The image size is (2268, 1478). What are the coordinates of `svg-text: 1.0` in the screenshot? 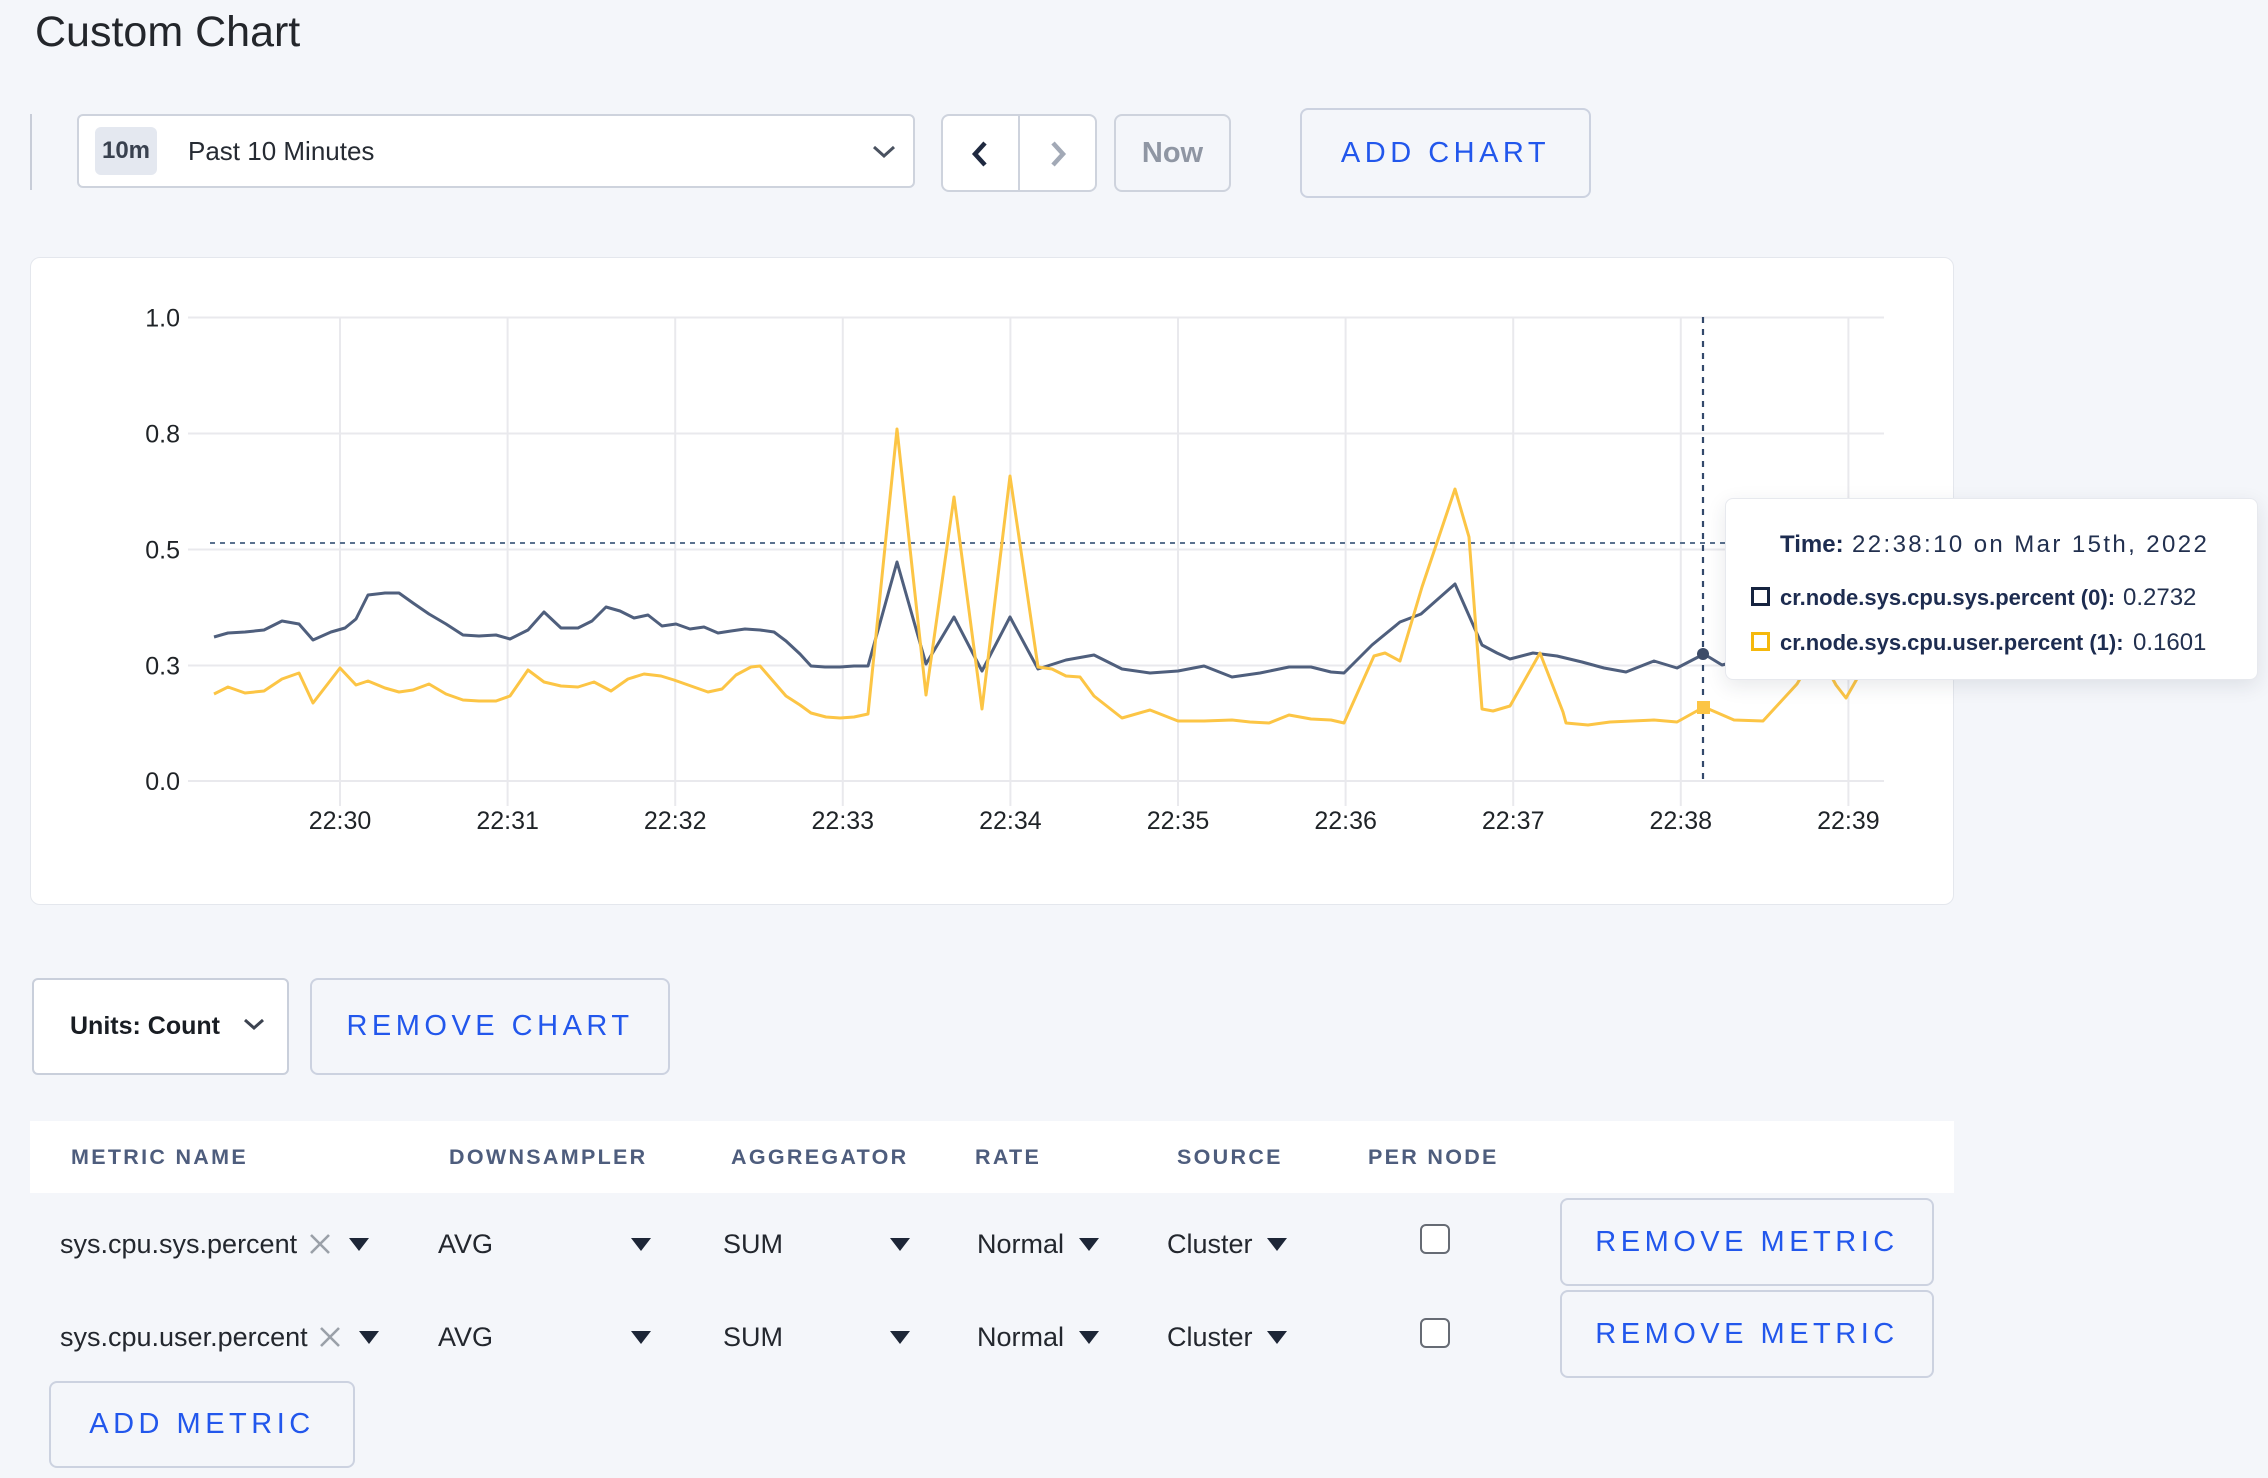 It's located at (162, 319).